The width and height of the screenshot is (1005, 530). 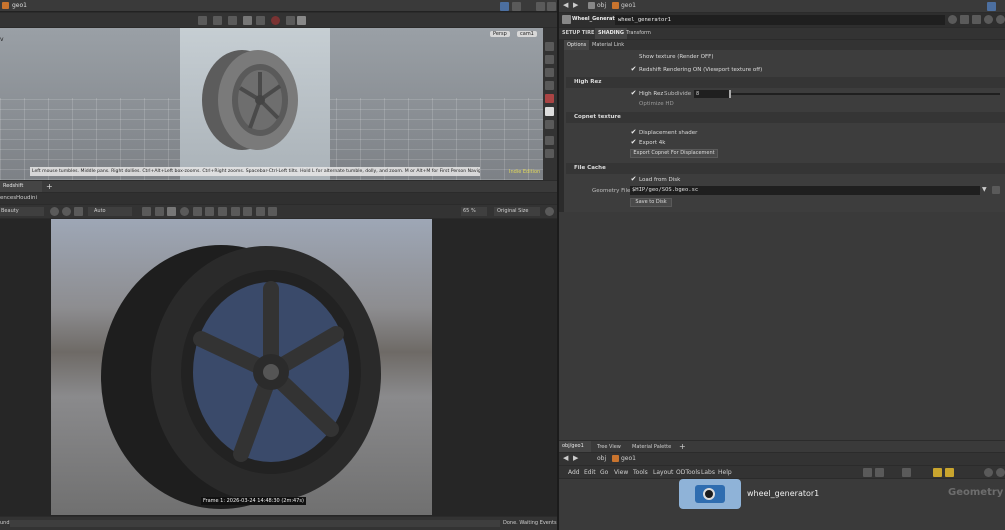 What do you see at coordinates (628, 458) in the screenshot?
I see `net-path-geo: geo1` at bounding box center [628, 458].